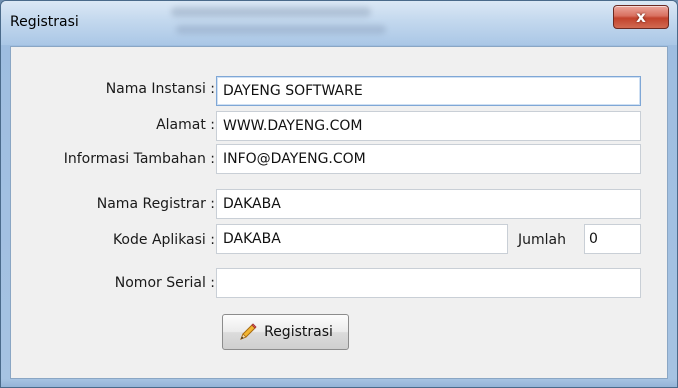  Describe the element at coordinates (185, 125) in the screenshot. I see `alamat-label: Alamat :` at that location.